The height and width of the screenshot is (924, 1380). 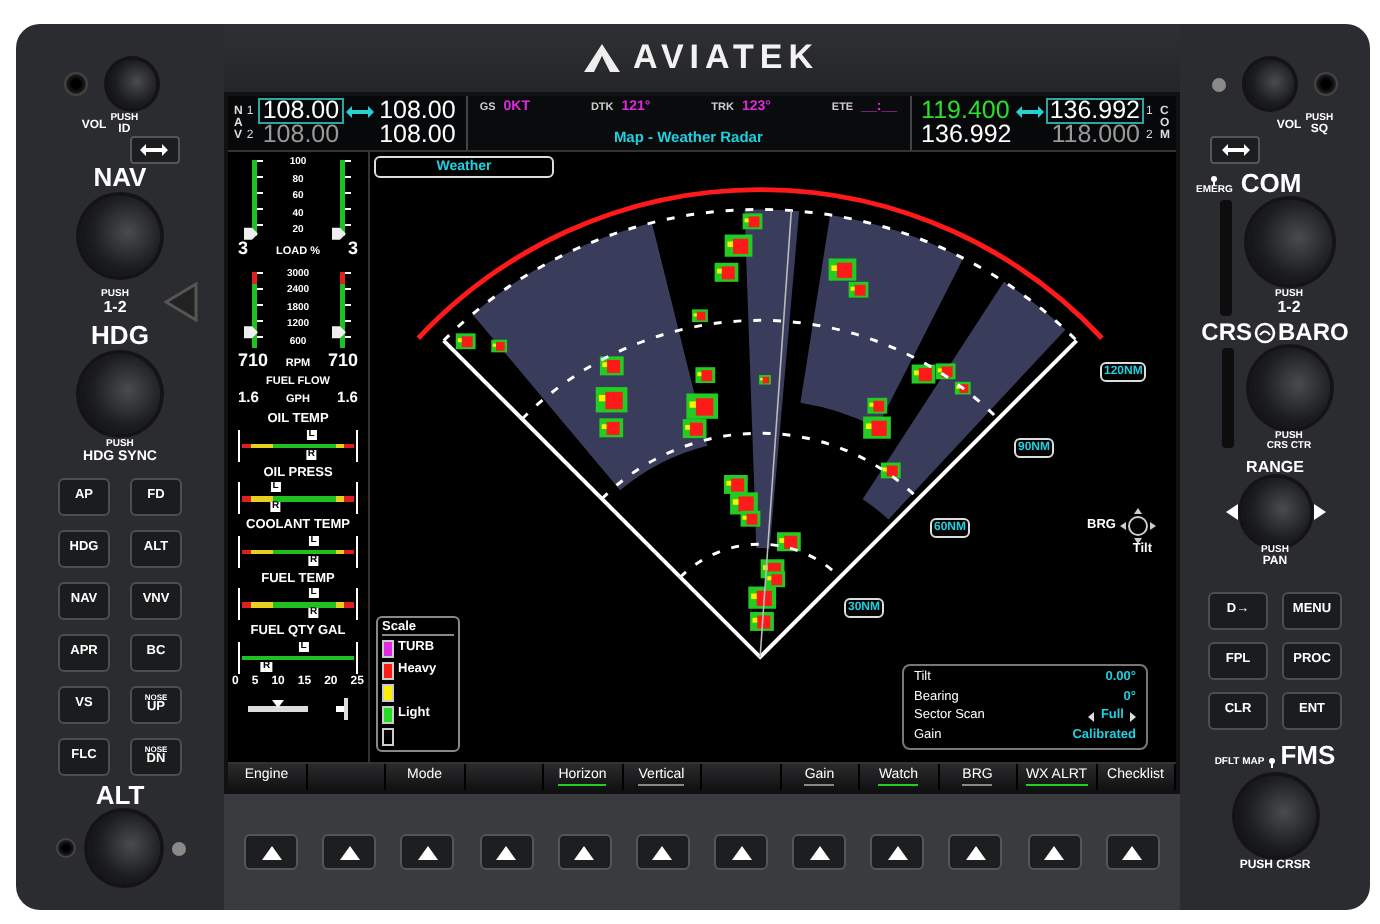 What do you see at coordinates (120, 177) in the screenshot?
I see `knob-title: NAV` at bounding box center [120, 177].